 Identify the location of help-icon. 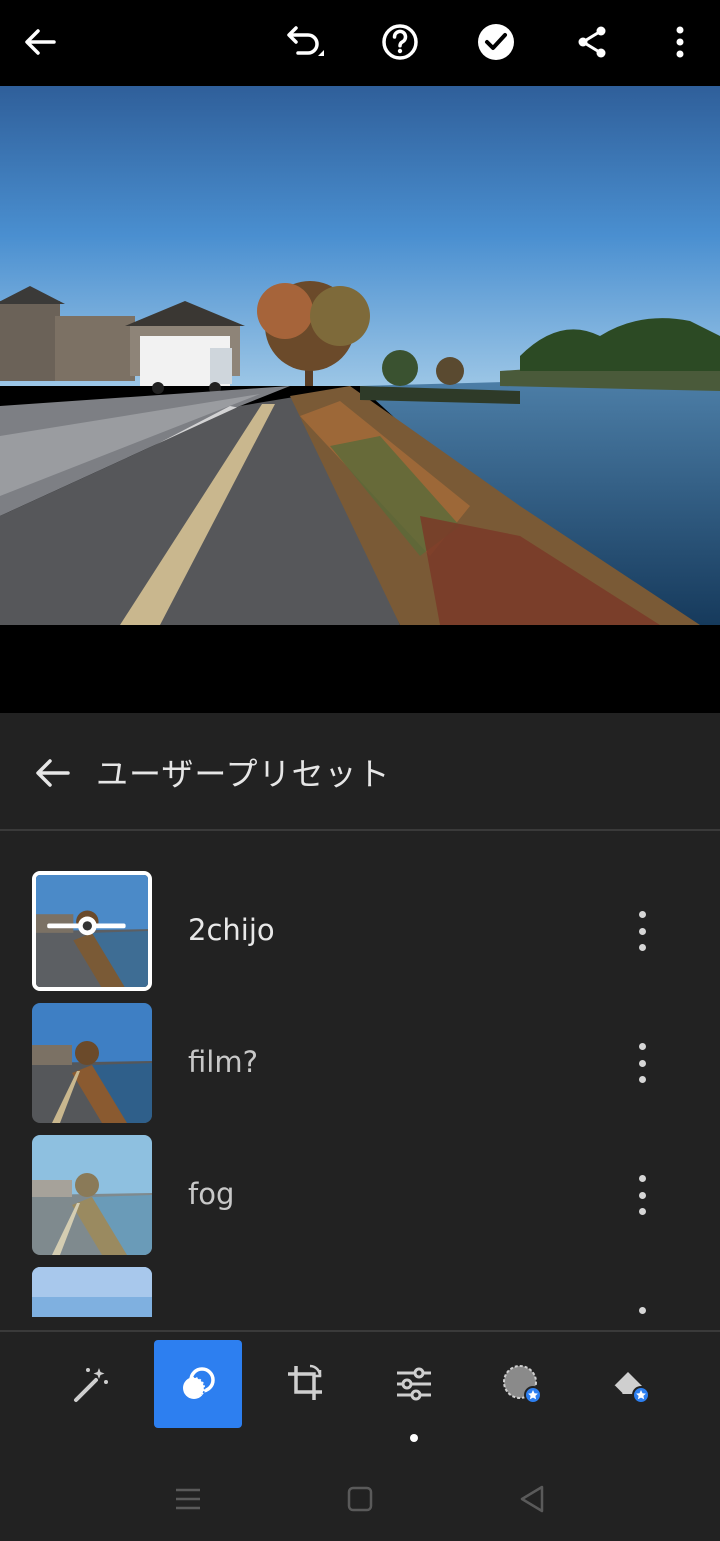
(400, 42).